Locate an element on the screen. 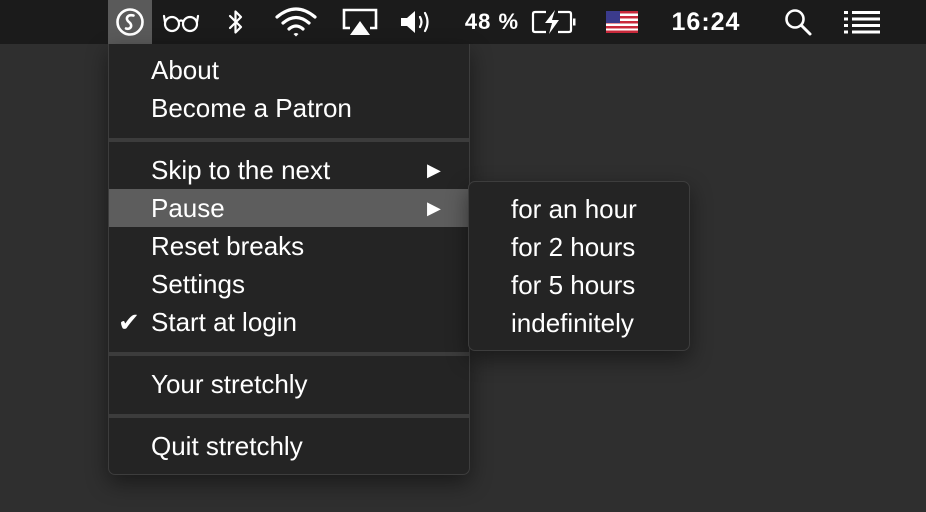  stretchly-app-icon is located at coordinates (130, 22).